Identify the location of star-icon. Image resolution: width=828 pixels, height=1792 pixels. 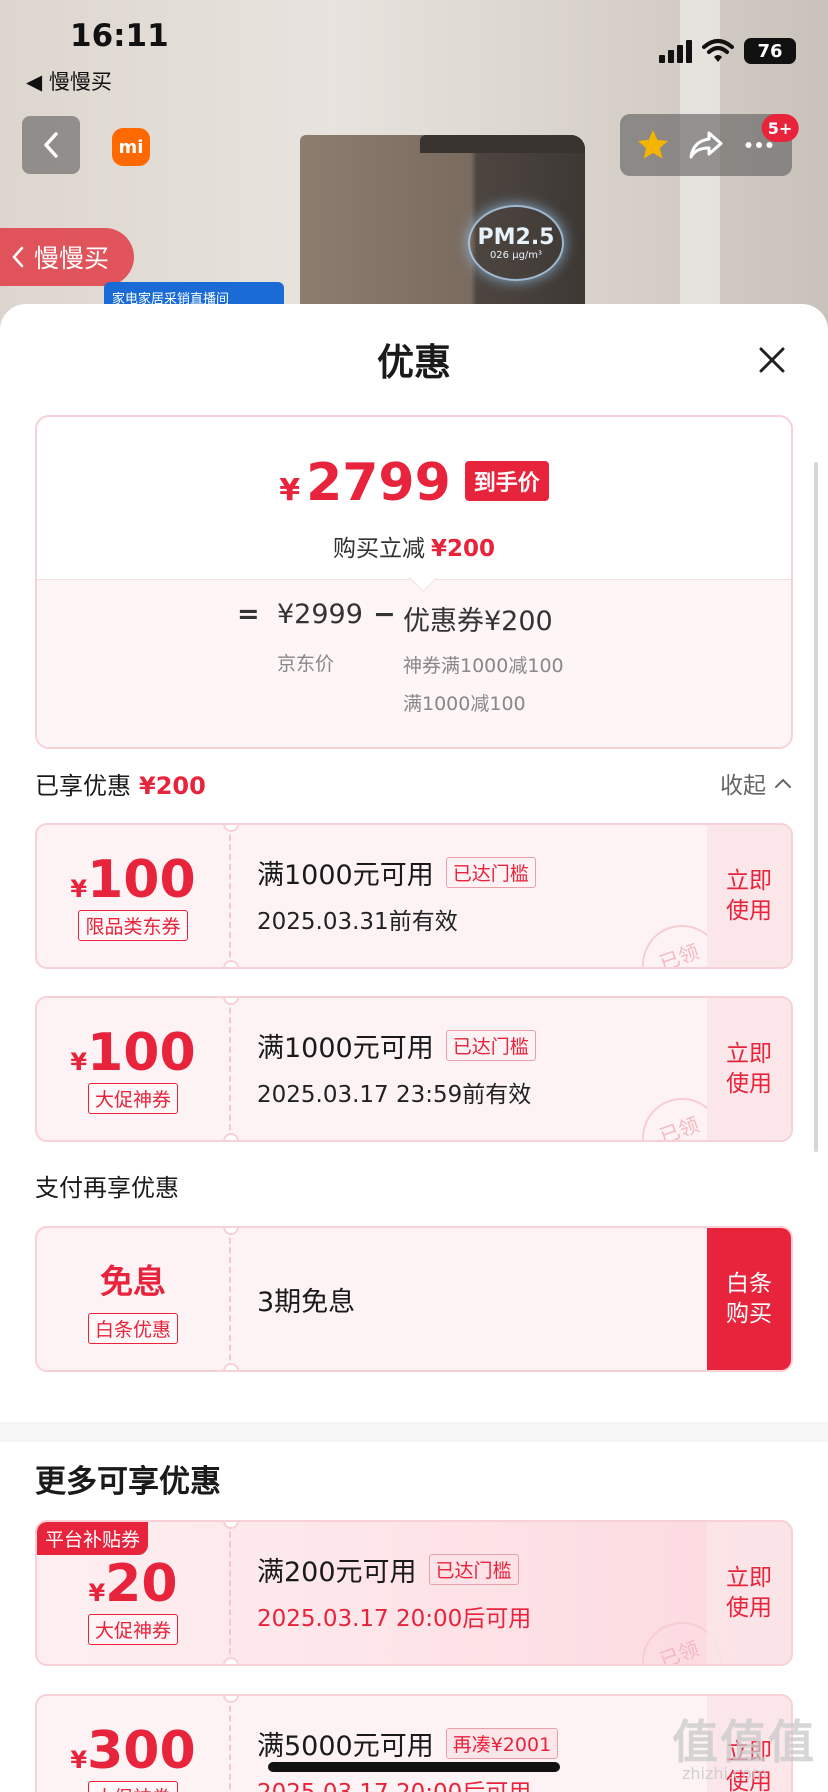
(653, 145).